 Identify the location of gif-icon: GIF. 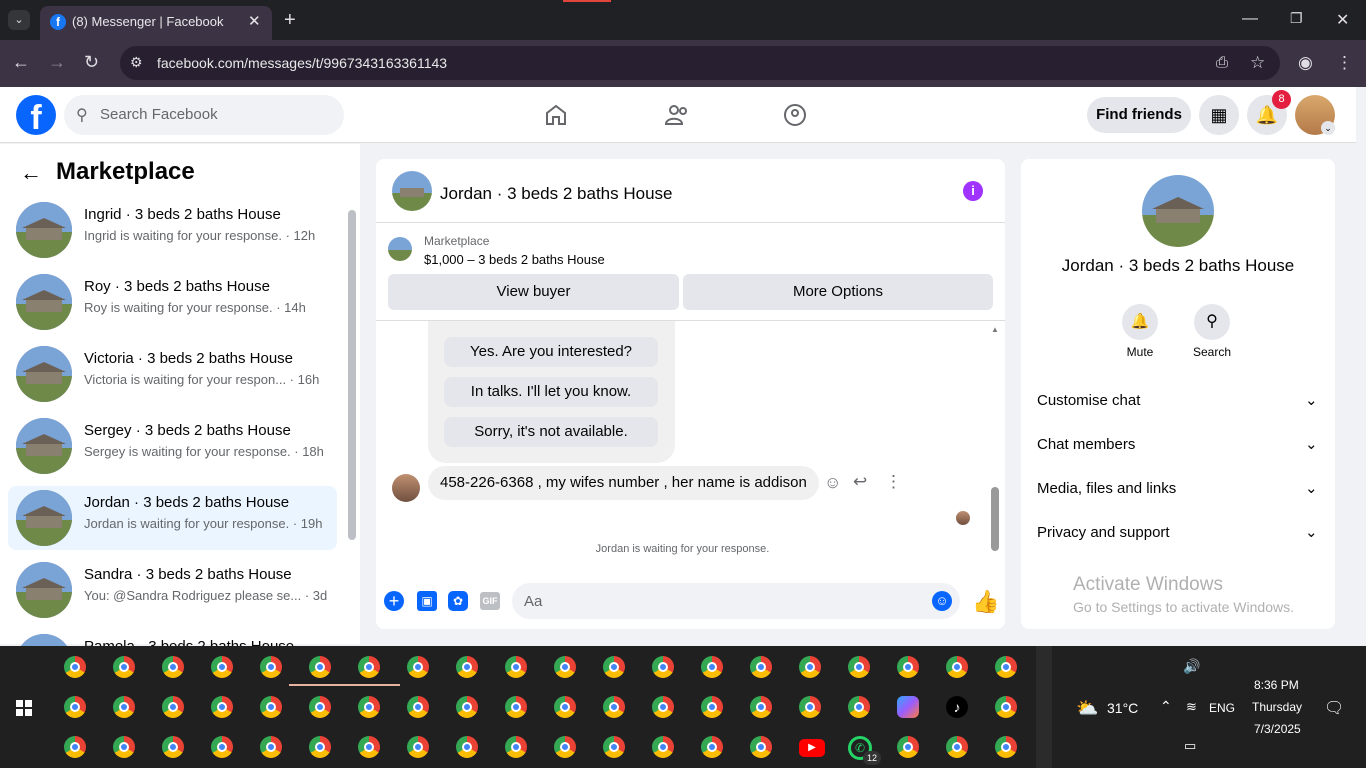
(490, 601).